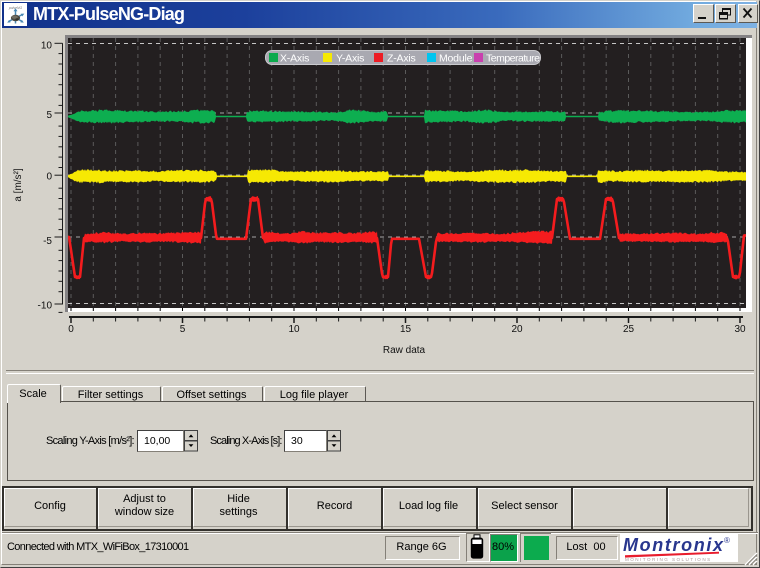 This screenshot has width=760, height=568. What do you see at coordinates (404, 350) in the screenshot?
I see `svg-text: Raw data` at bounding box center [404, 350].